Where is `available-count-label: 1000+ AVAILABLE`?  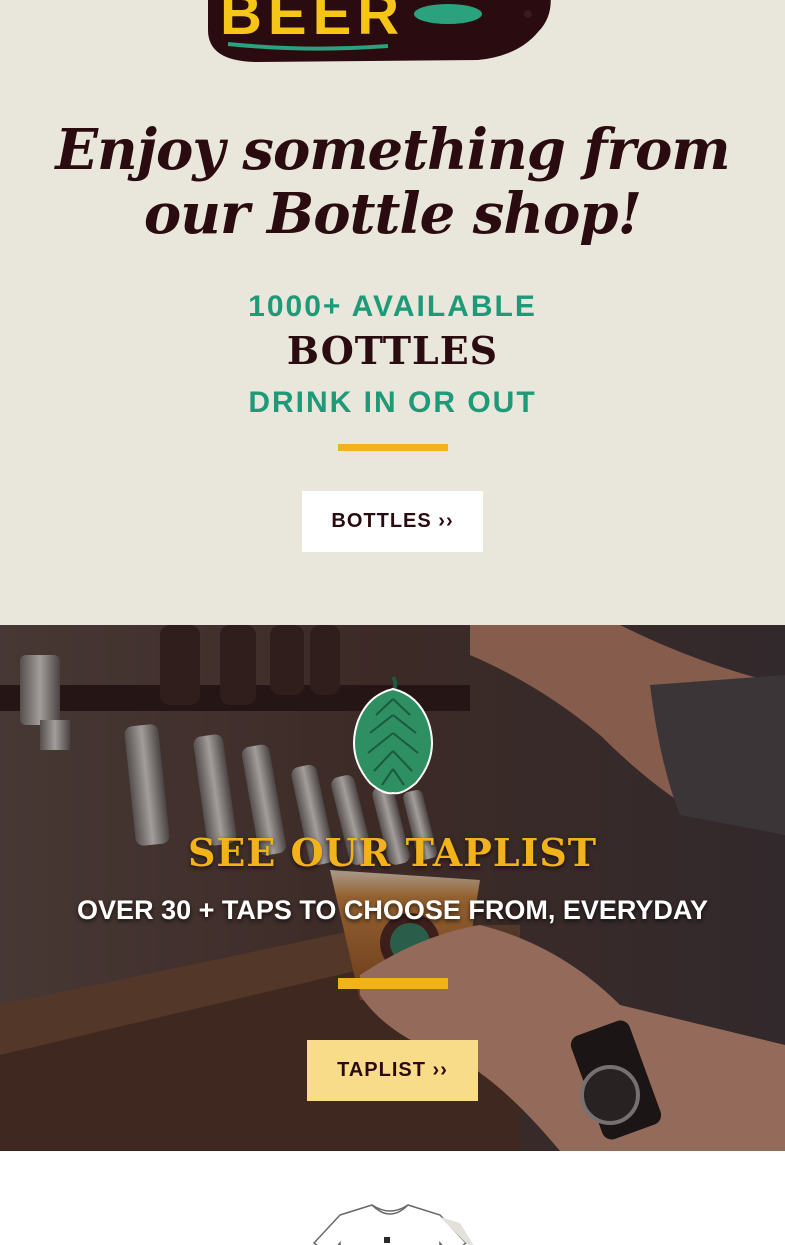 available-count-label: 1000+ AVAILABLE is located at coordinates (392, 306).